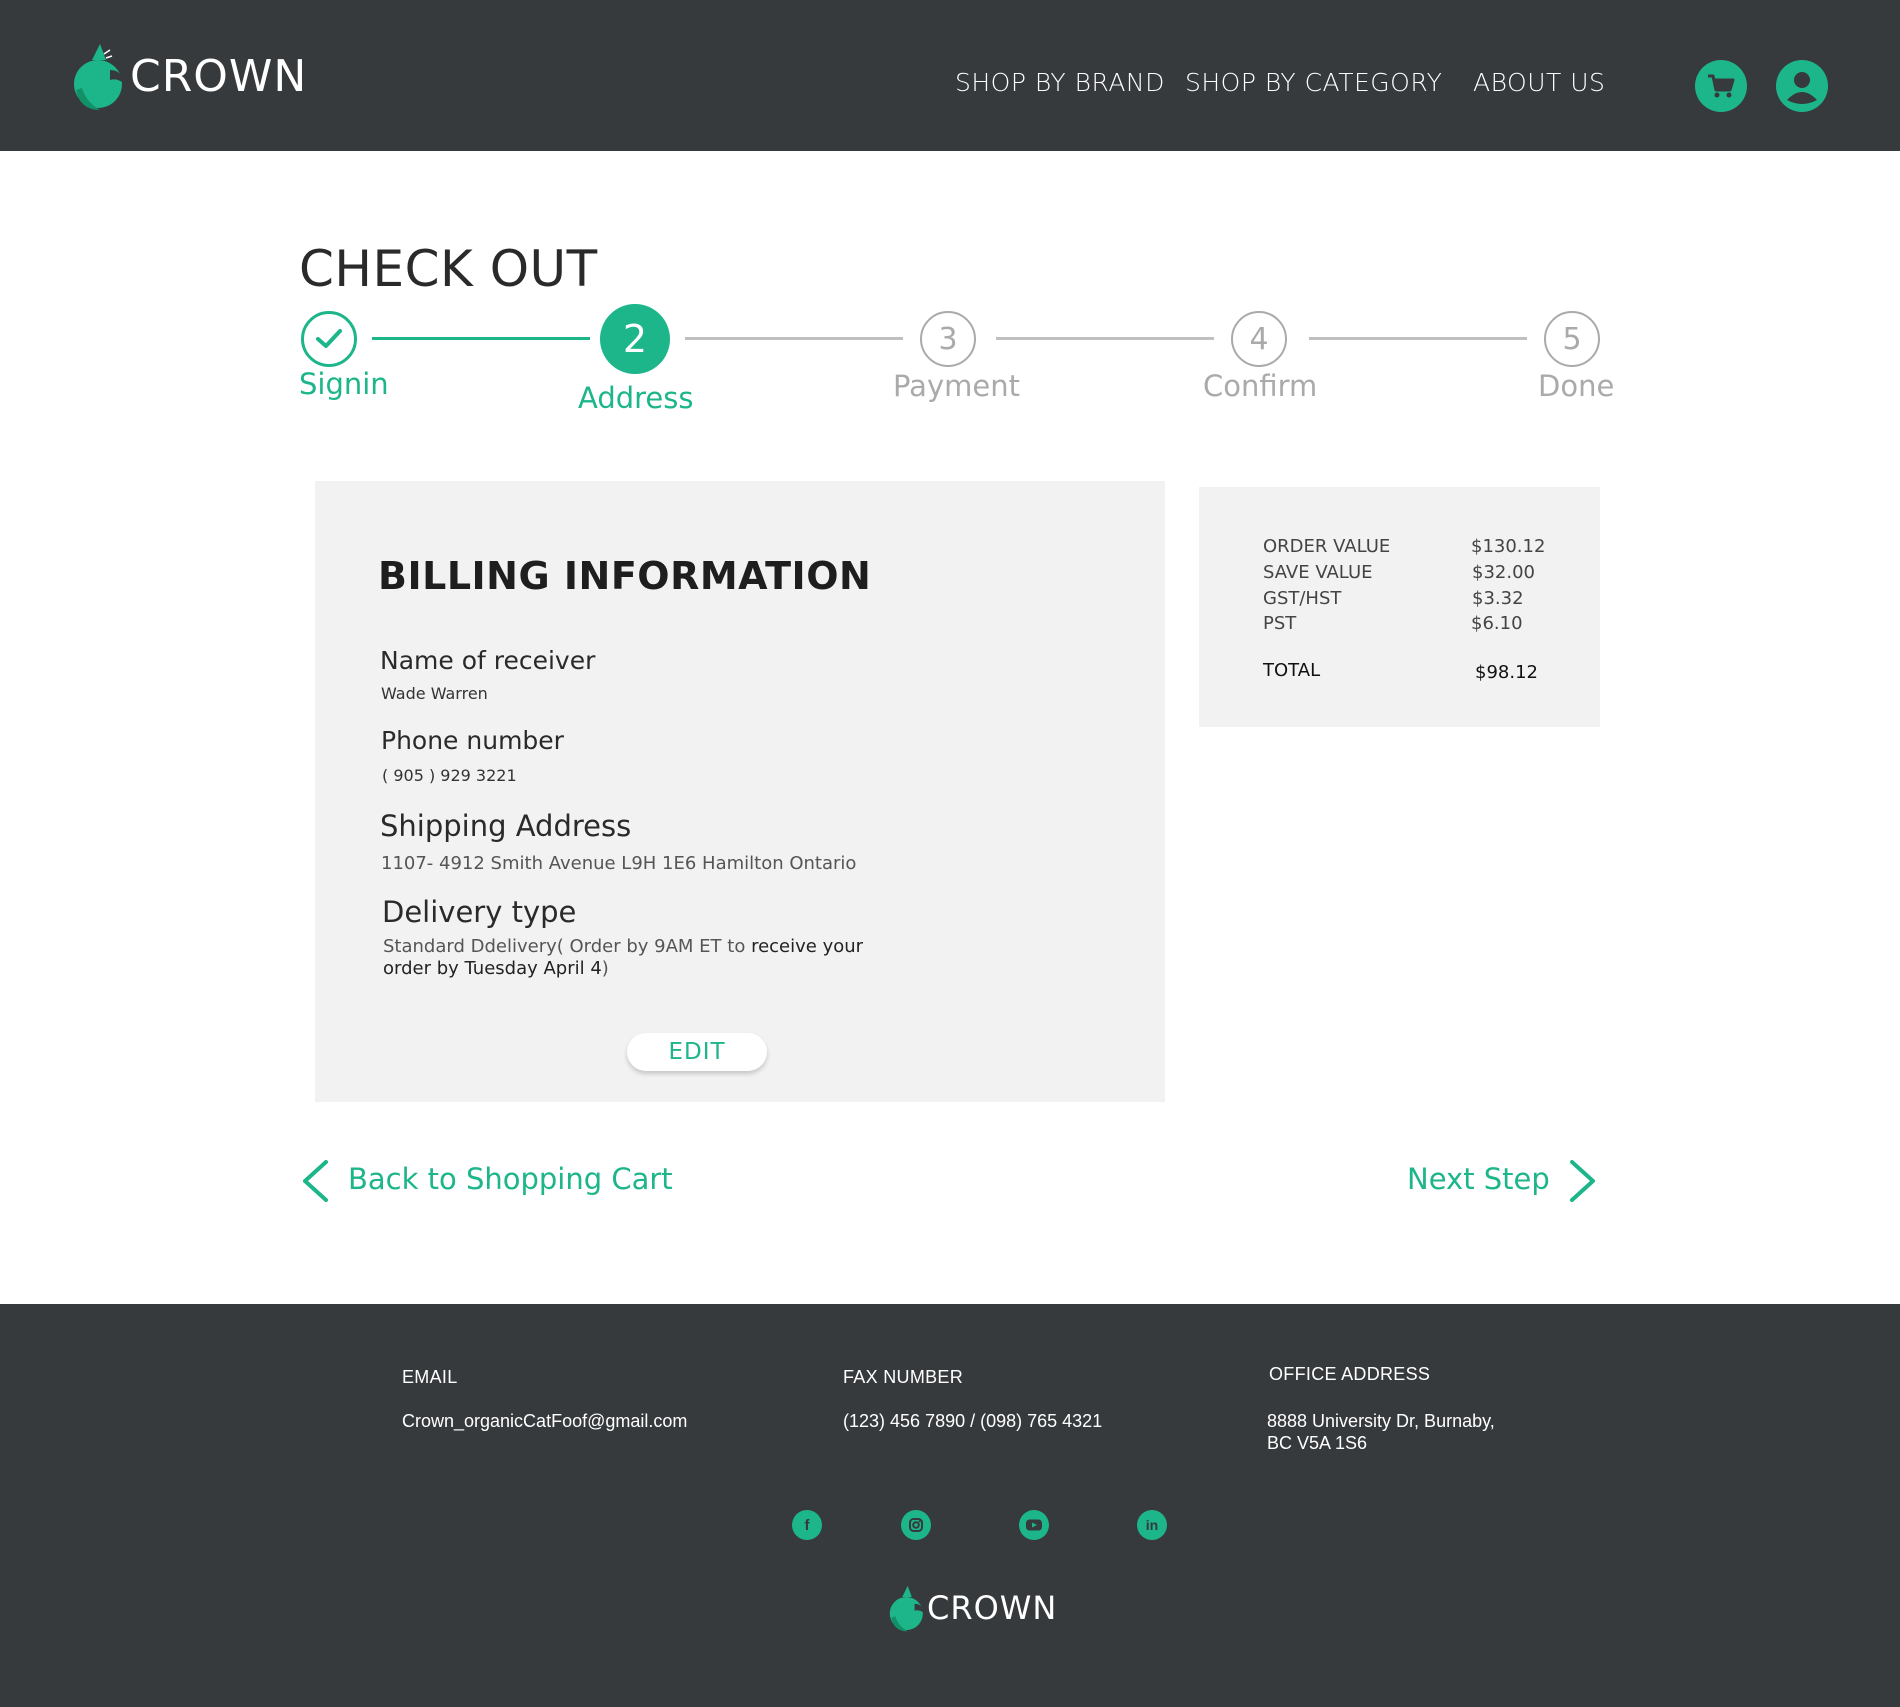  What do you see at coordinates (1498, 598) in the screenshot?
I see `summary-value: $3.32` at bounding box center [1498, 598].